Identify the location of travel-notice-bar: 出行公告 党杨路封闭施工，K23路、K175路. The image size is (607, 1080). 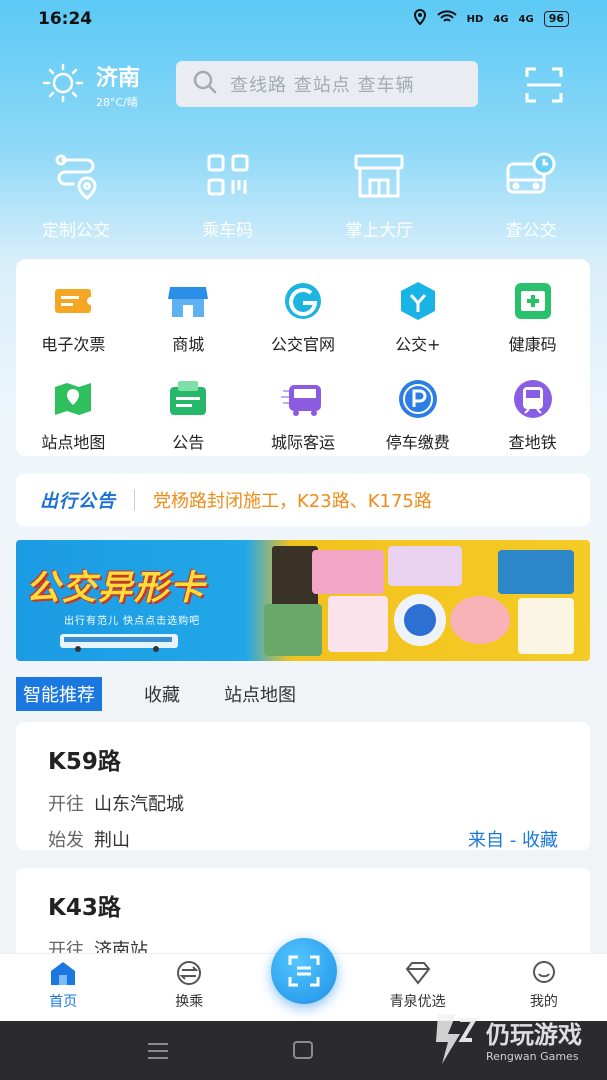
(303, 500).